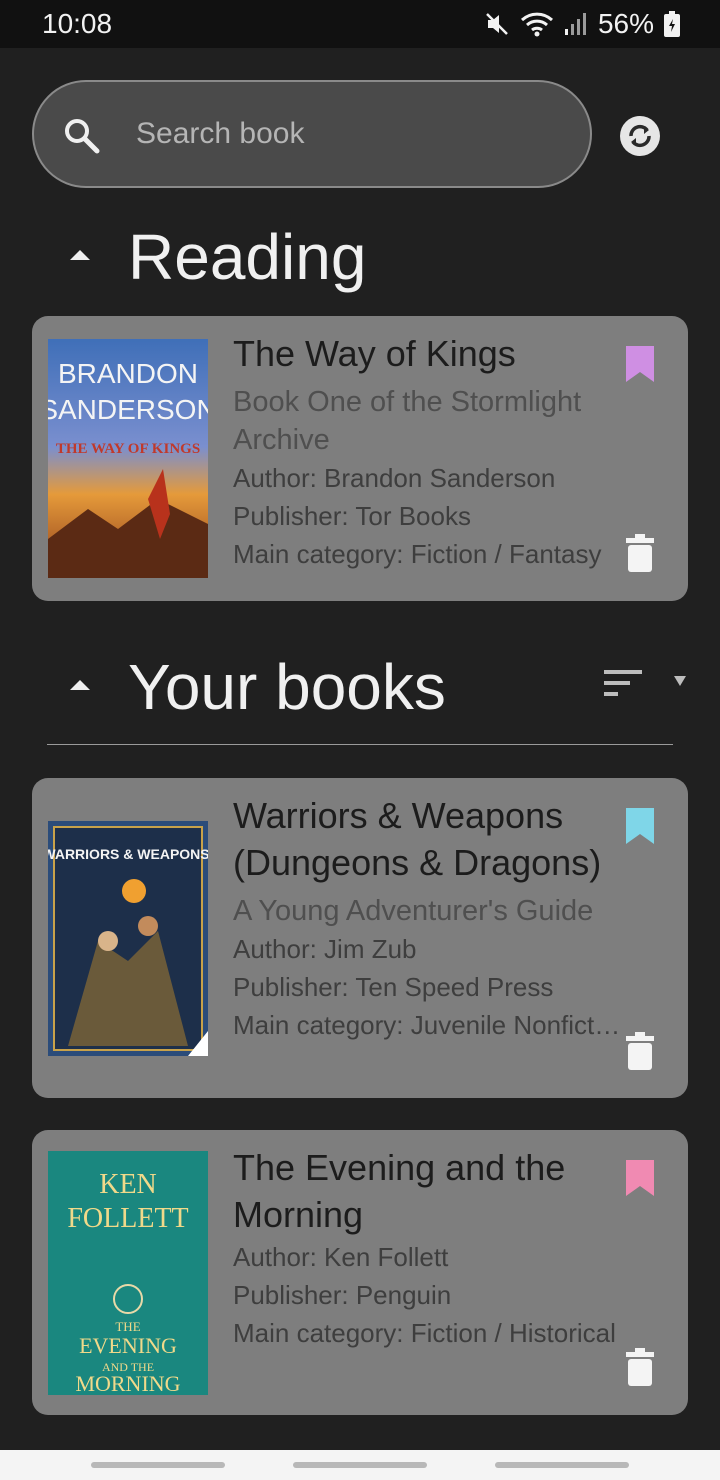  Describe the element at coordinates (394, 478) in the screenshot. I see `book-author: Author: Brandon Sanderson` at that location.